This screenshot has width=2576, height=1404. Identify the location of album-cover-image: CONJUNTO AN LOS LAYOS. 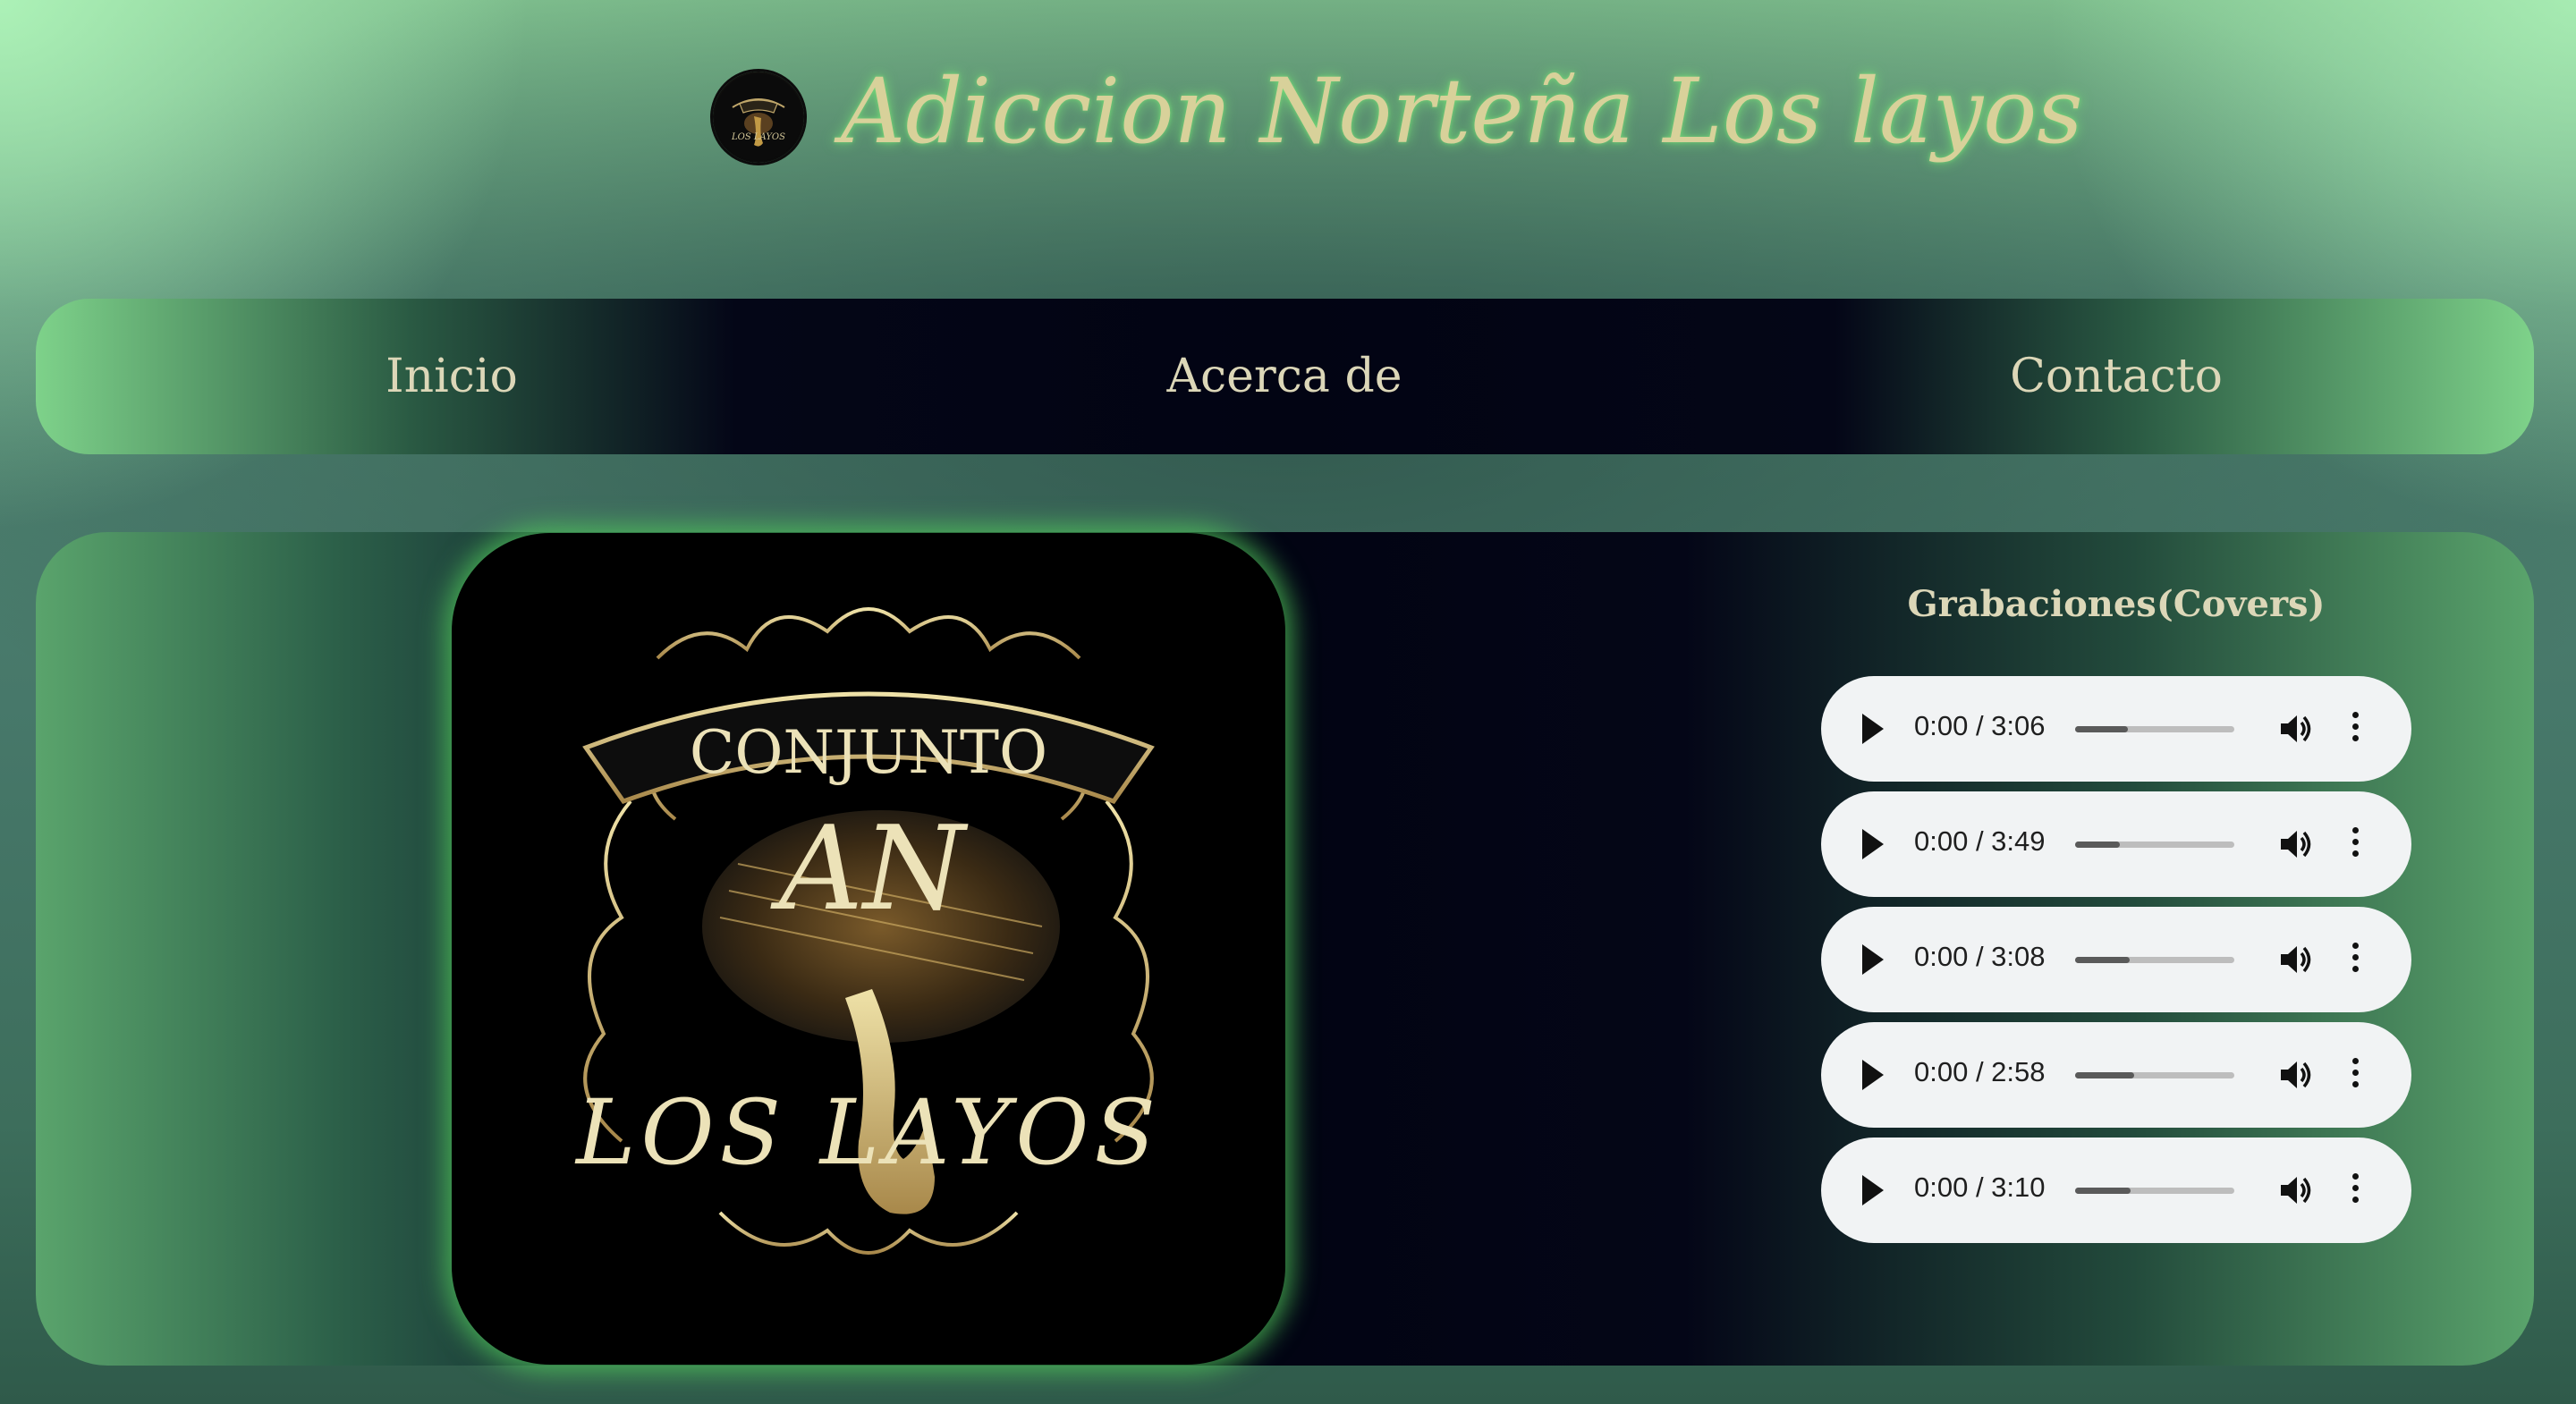
(867, 931).